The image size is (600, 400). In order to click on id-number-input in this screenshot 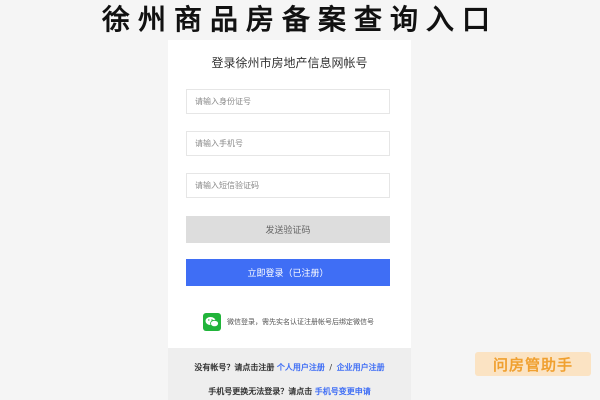, I will do `click(288, 101)`.